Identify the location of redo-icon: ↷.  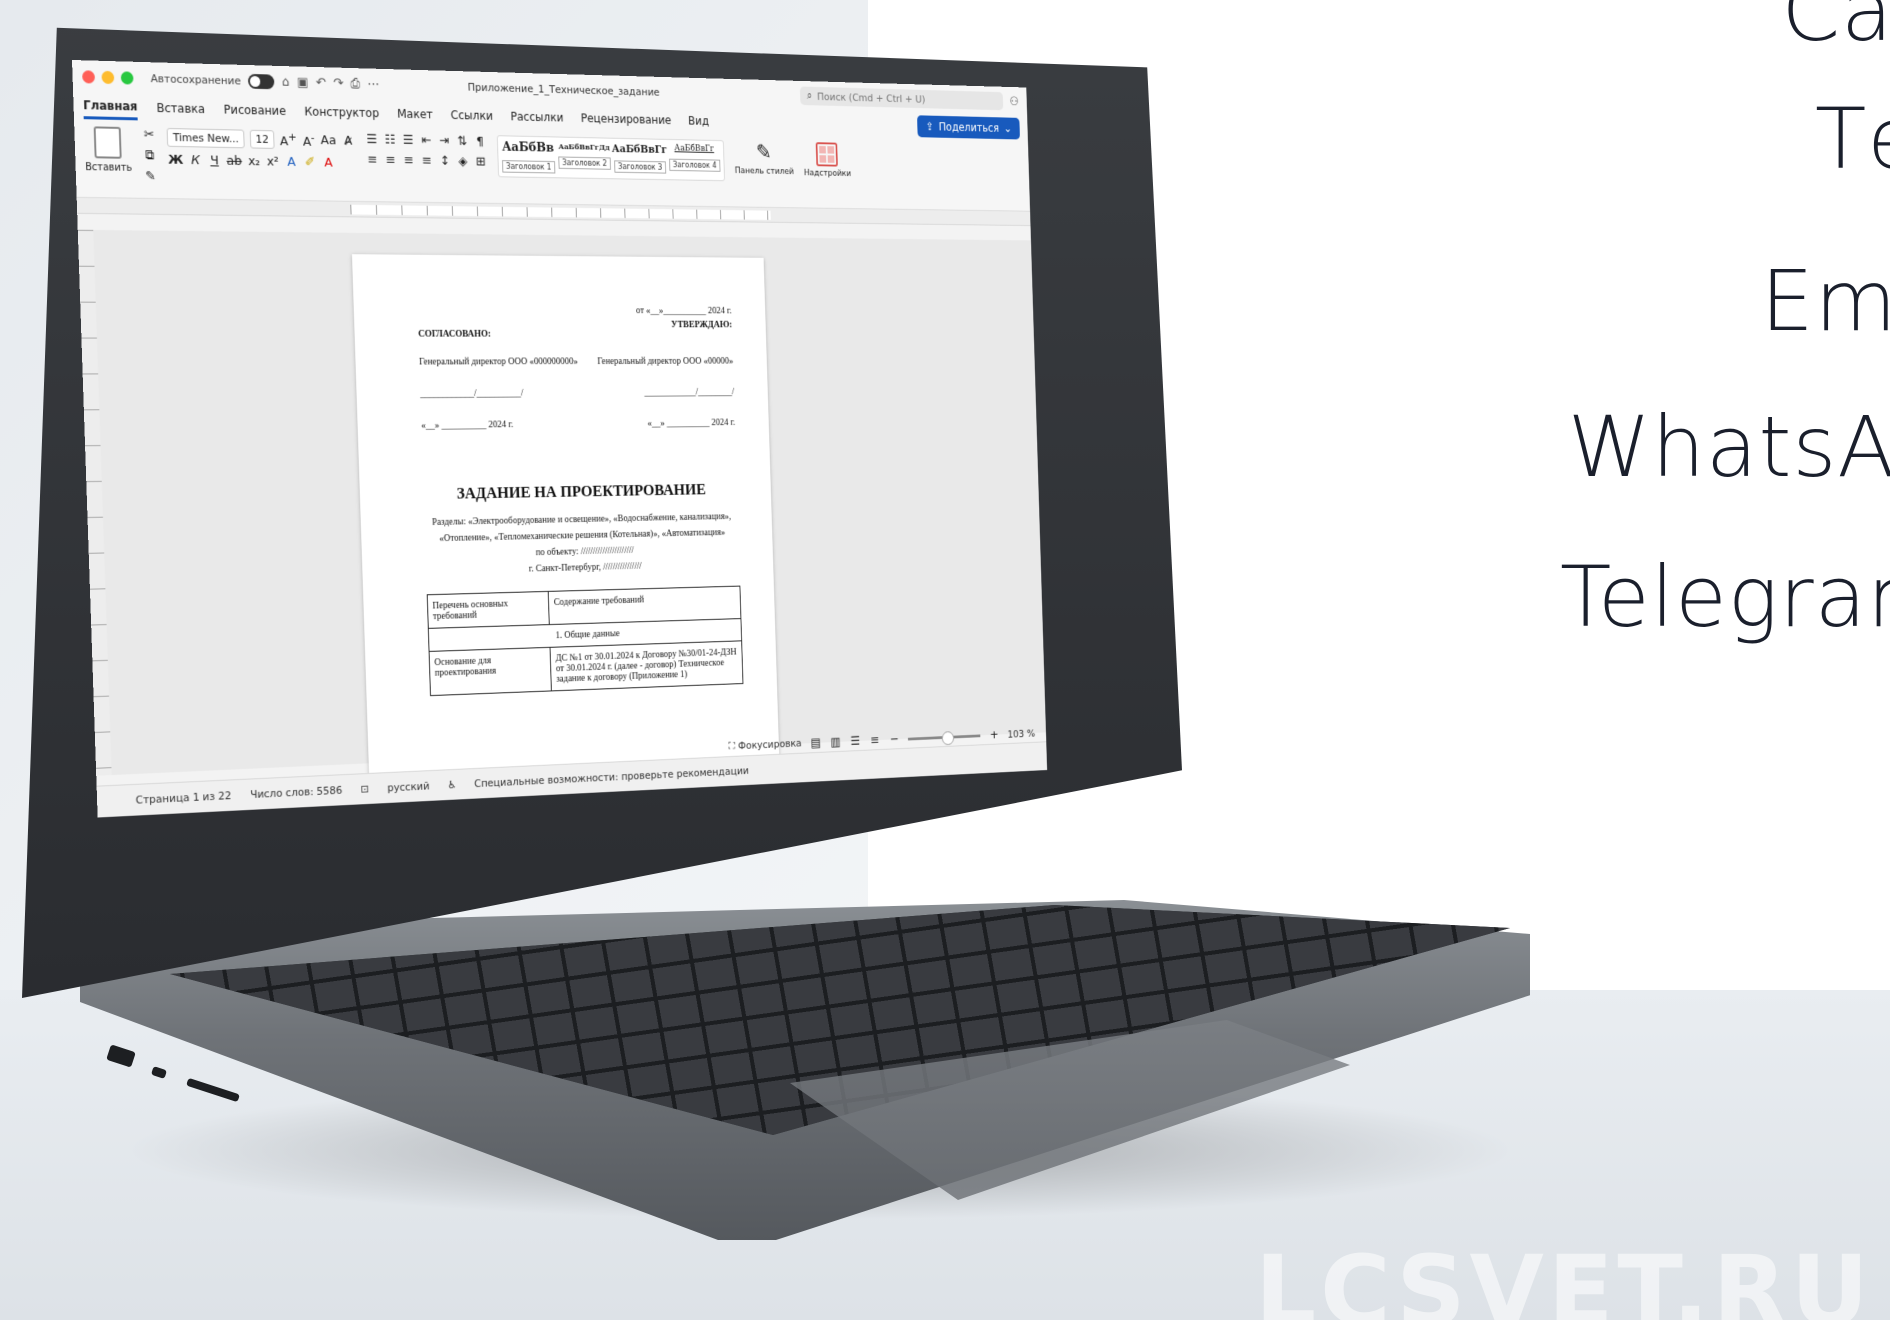
(338, 83).